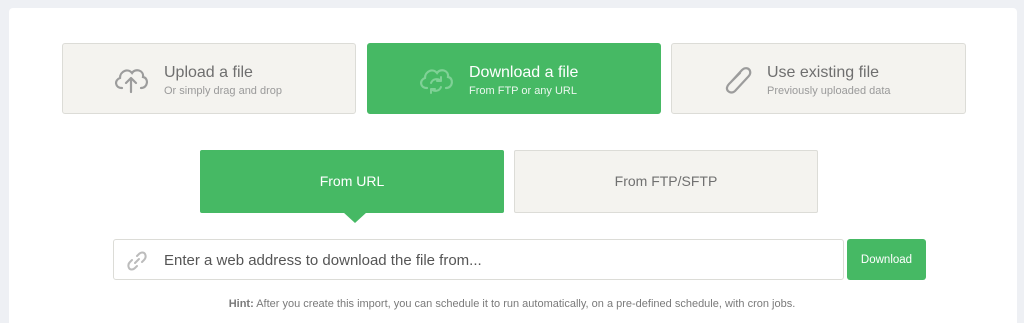 The height and width of the screenshot is (323, 1024). Describe the element at coordinates (738, 80) in the screenshot. I see `paperclip-icon` at that location.